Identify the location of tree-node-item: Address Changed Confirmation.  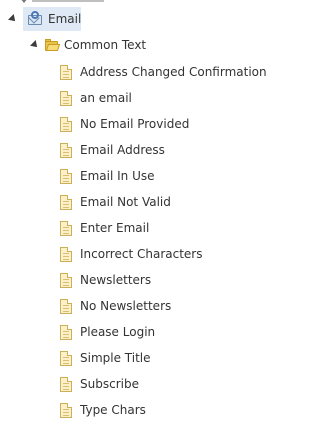
(163, 72).